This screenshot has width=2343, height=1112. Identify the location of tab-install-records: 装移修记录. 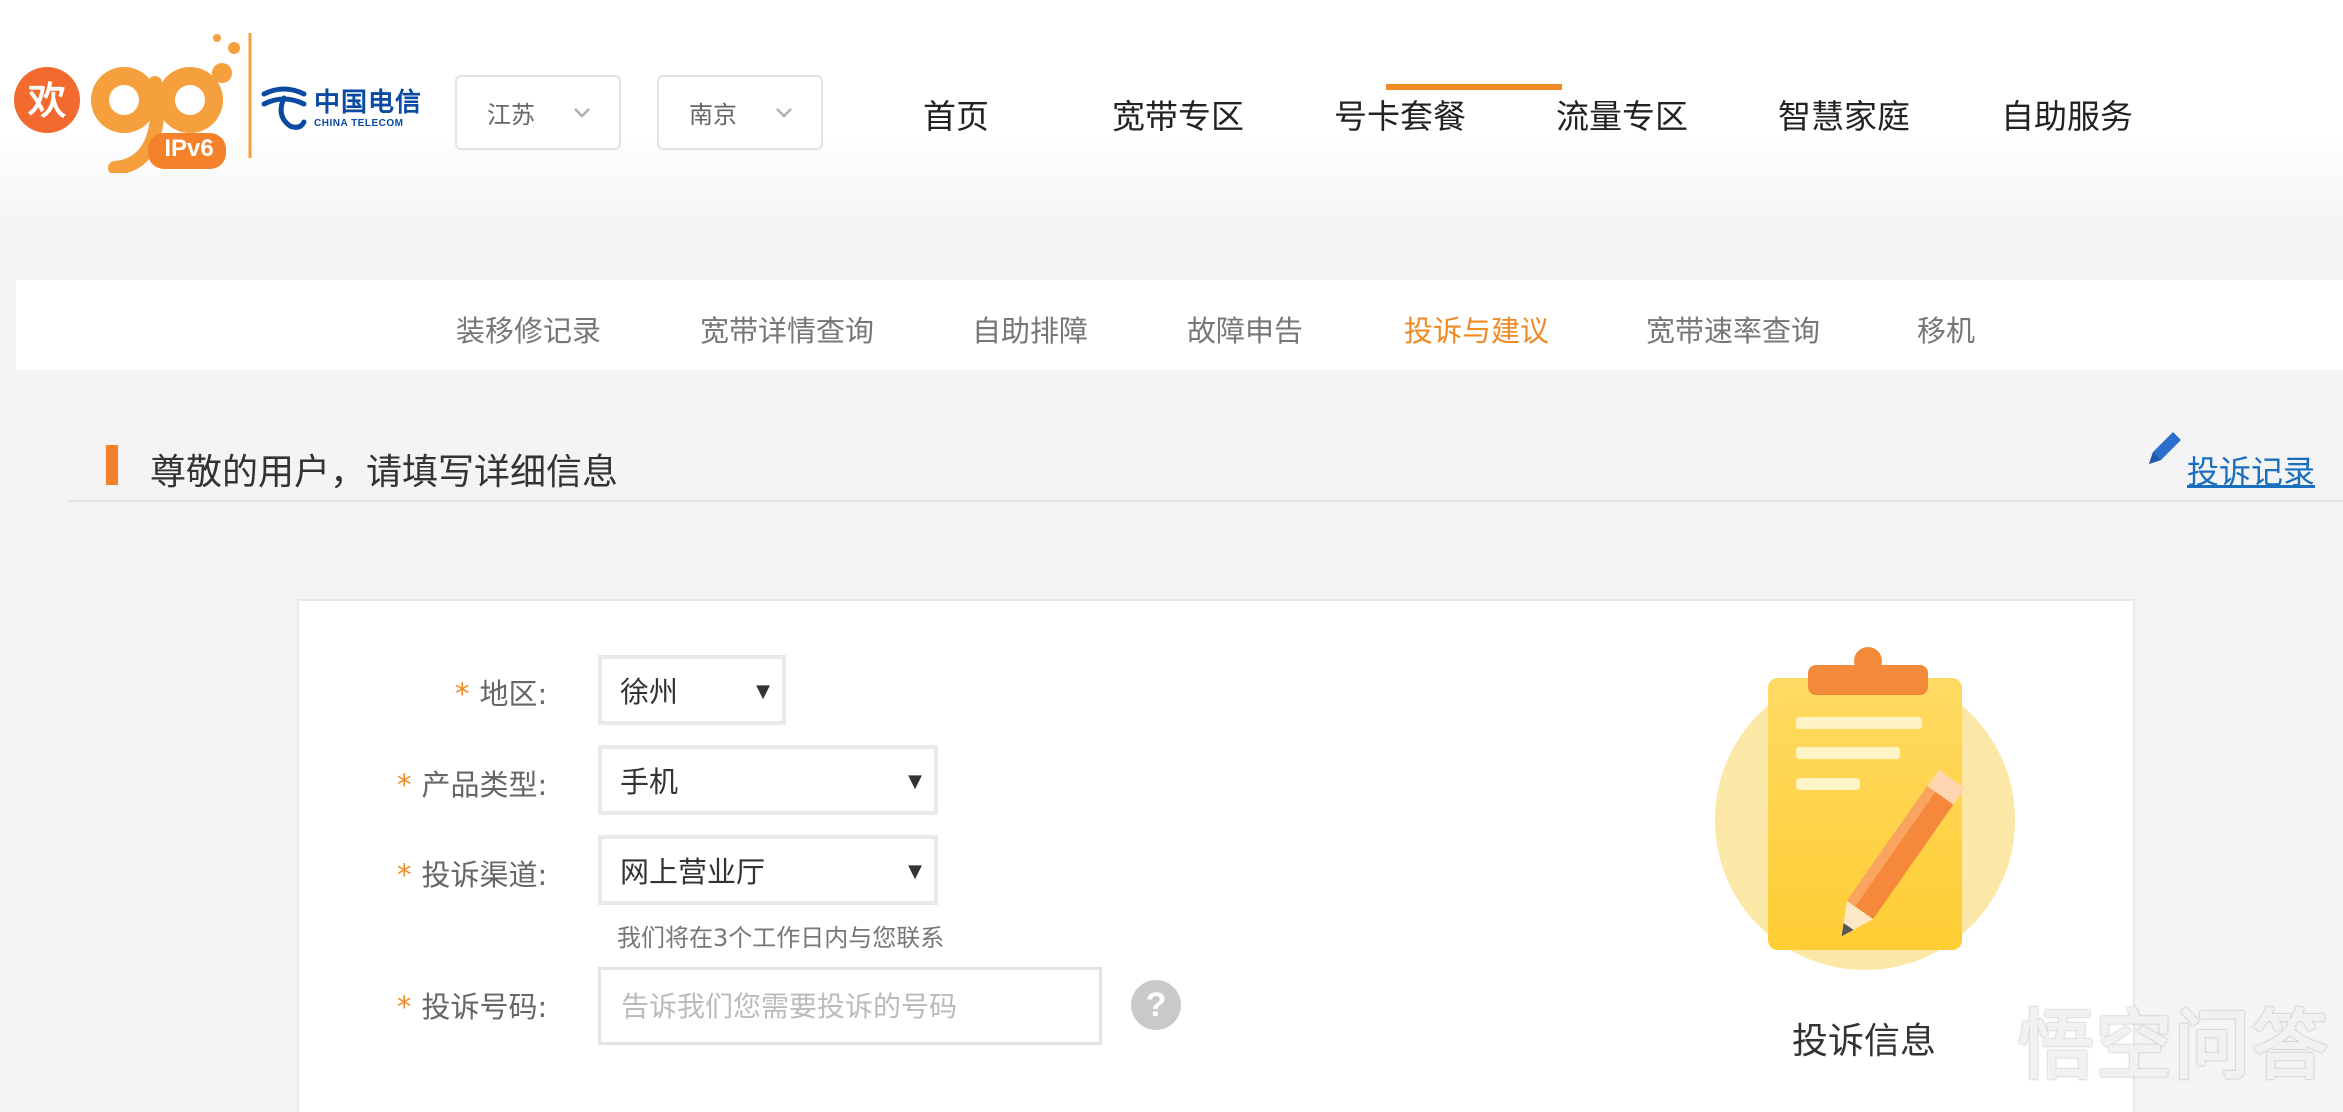
(528, 329).